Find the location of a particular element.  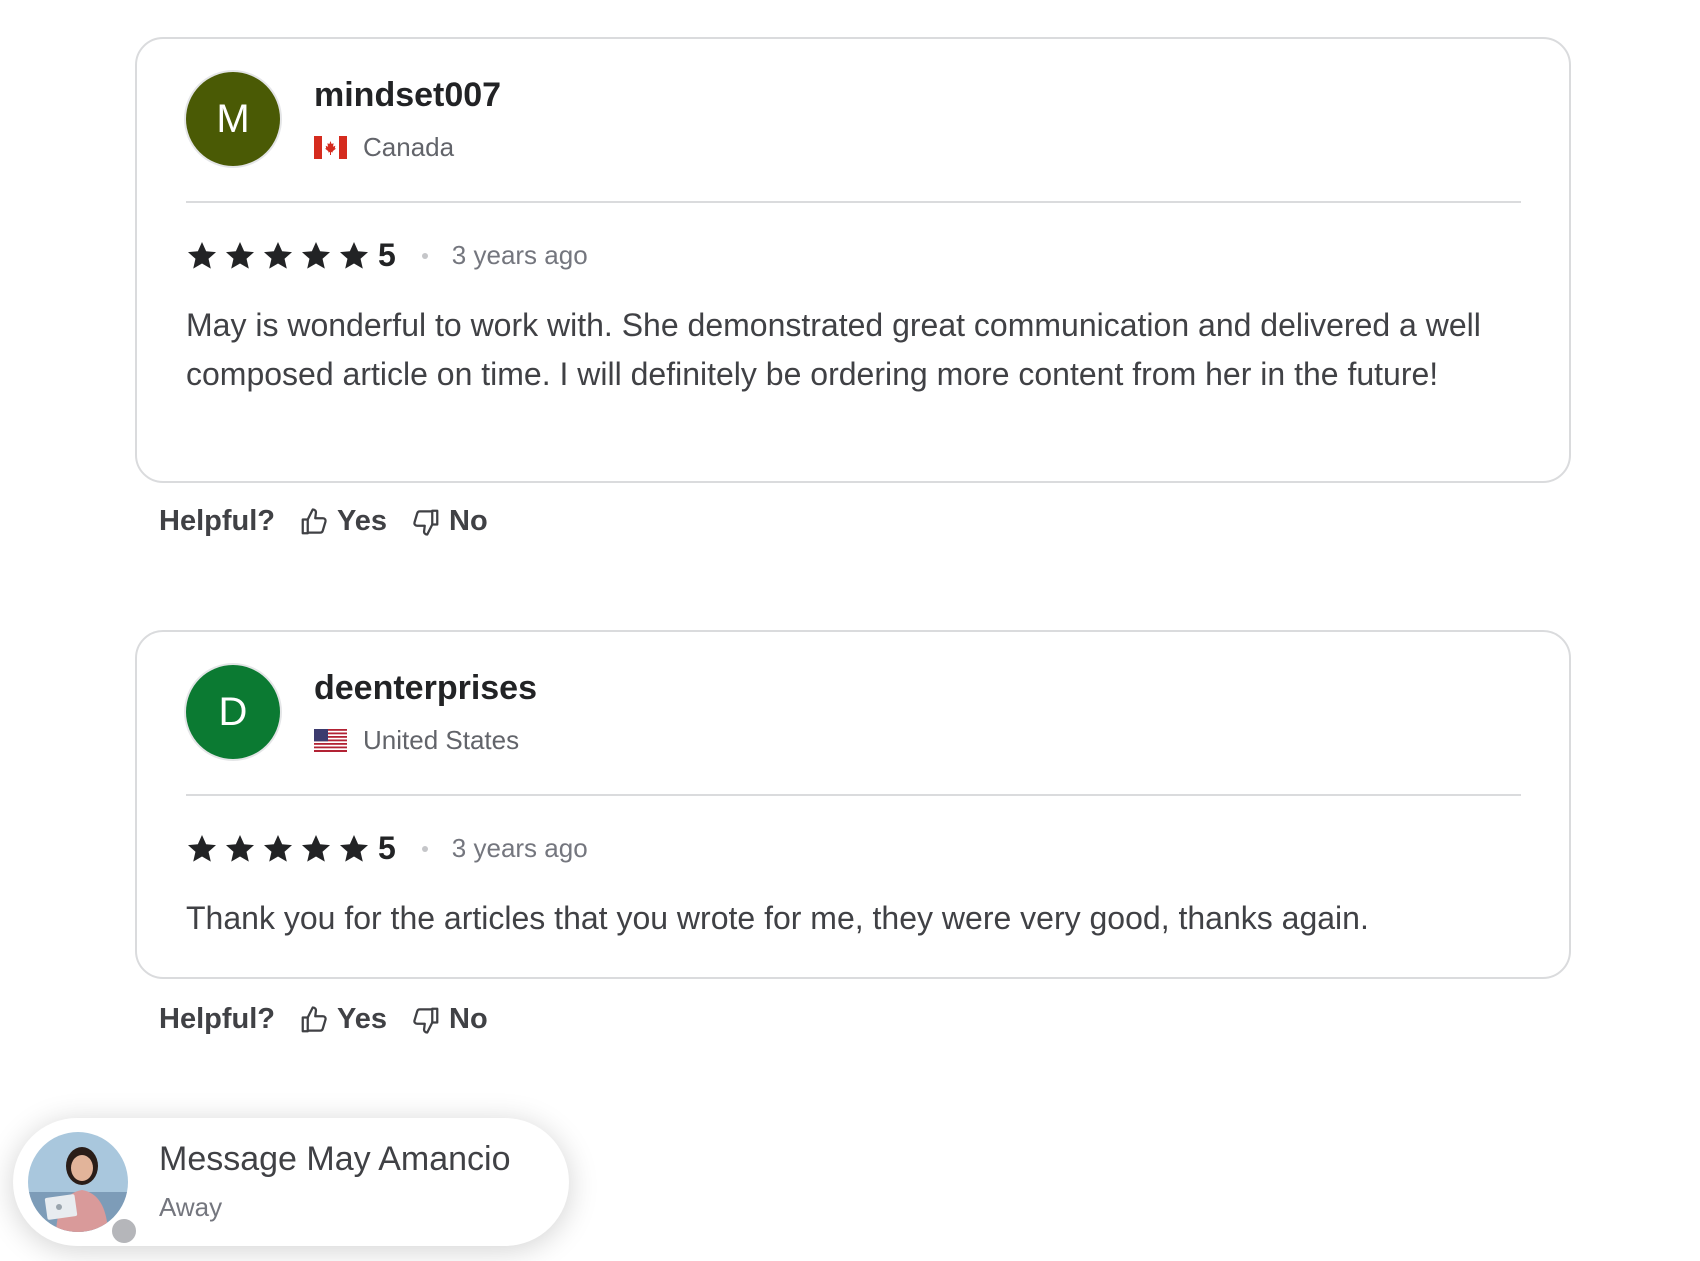

reviewer-country: Canada is located at coordinates (384, 147).